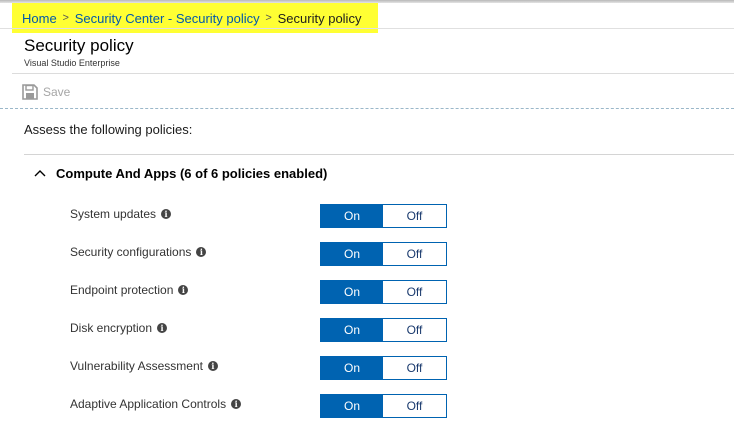 The image size is (734, 435). I want to click on save-button: Save, so click(46, 92).